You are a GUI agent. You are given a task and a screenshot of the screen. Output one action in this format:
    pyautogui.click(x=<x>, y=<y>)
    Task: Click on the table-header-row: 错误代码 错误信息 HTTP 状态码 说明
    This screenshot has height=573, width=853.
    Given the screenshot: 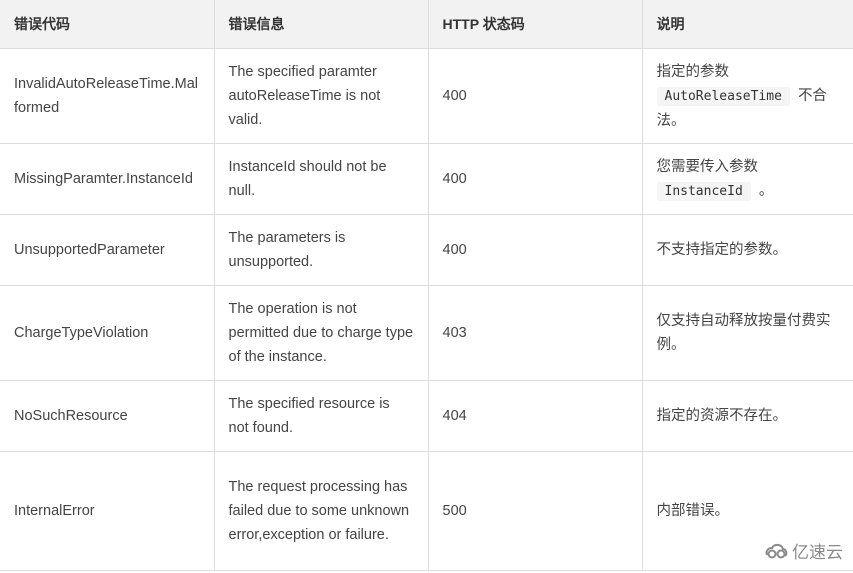 What is the action you would take?
    pyautogui.click(x=426, y=24)
    